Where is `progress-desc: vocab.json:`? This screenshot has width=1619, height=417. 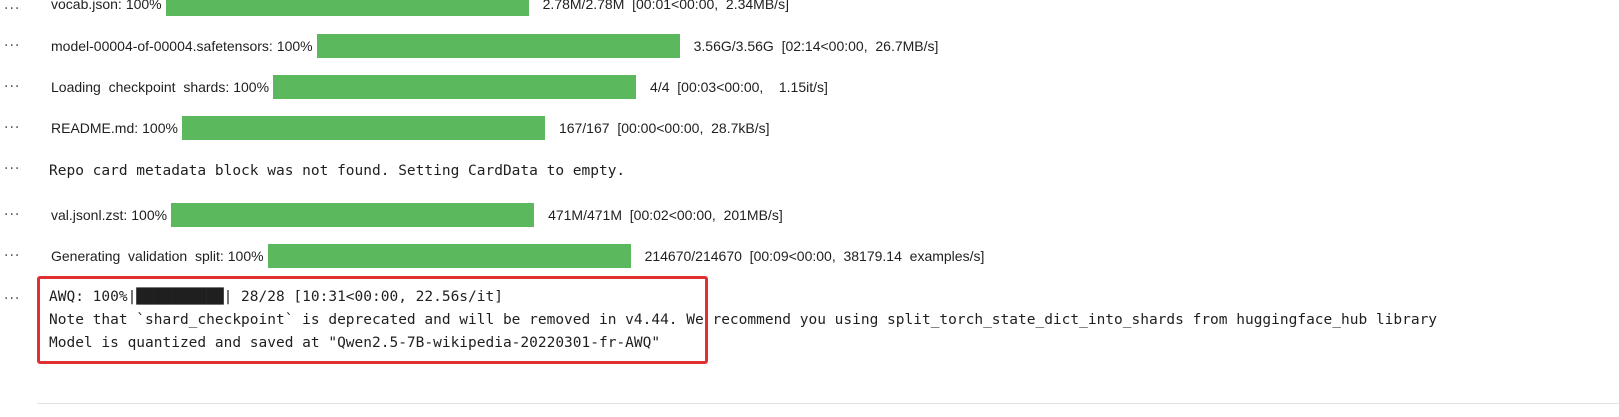 progress-desc: vocab.json: is located at coordinates (86, 6).